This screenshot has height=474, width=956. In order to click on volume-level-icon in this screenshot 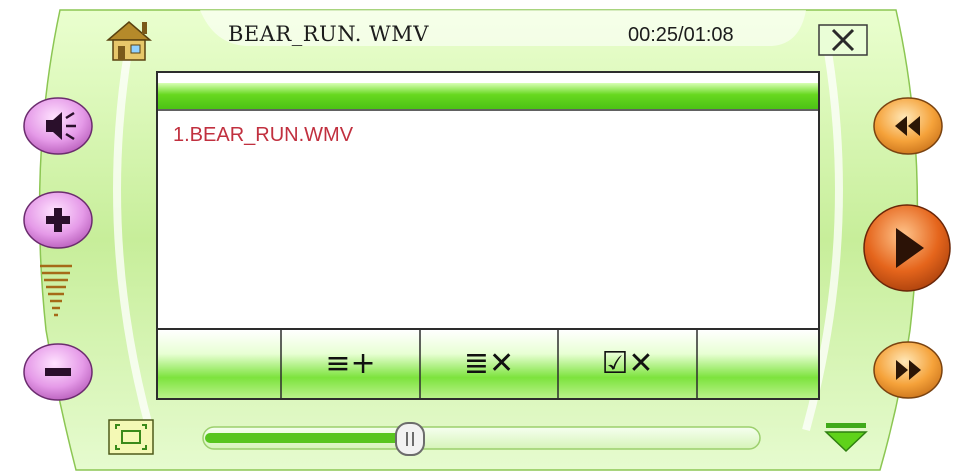, I will do `click(56, 290)`.